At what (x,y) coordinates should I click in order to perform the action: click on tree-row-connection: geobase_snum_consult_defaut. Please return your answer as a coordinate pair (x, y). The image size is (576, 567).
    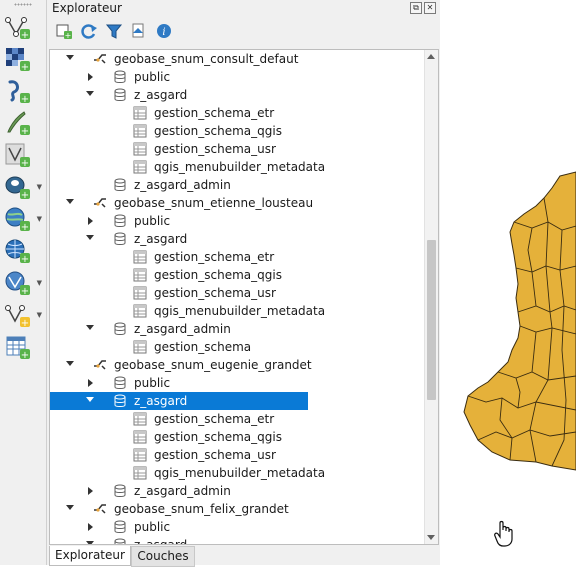
    Looking at the image, I should click on (237, 59).